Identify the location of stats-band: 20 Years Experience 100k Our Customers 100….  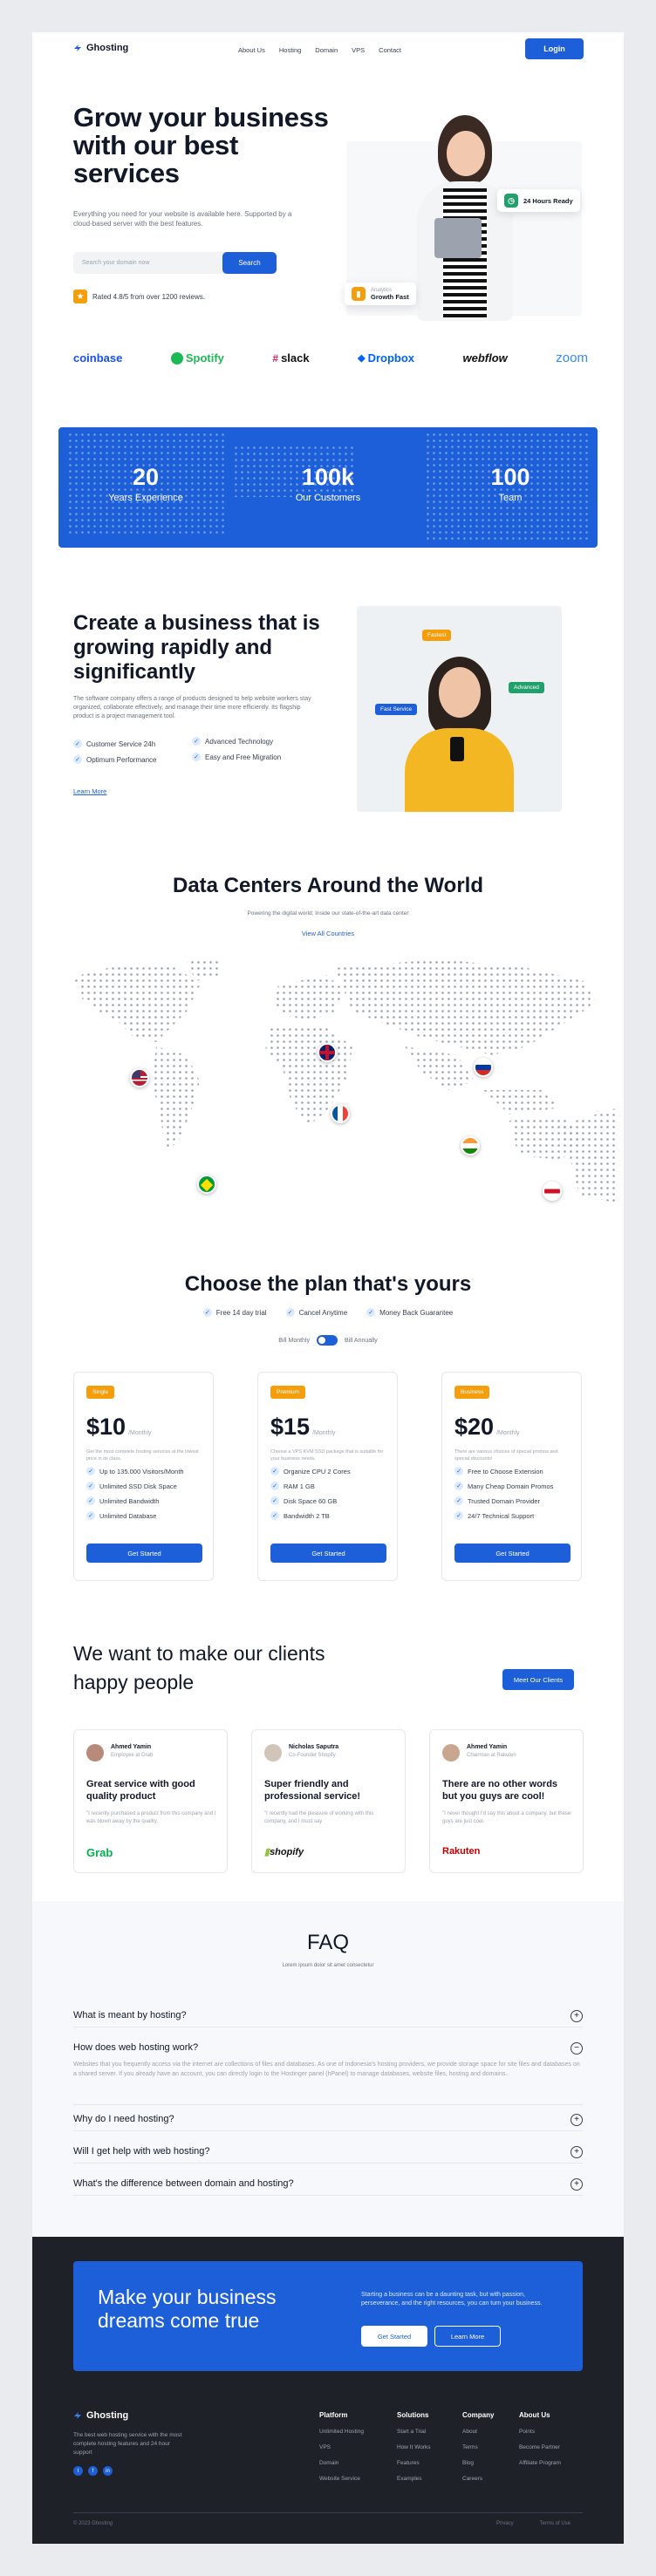
(328, 488).